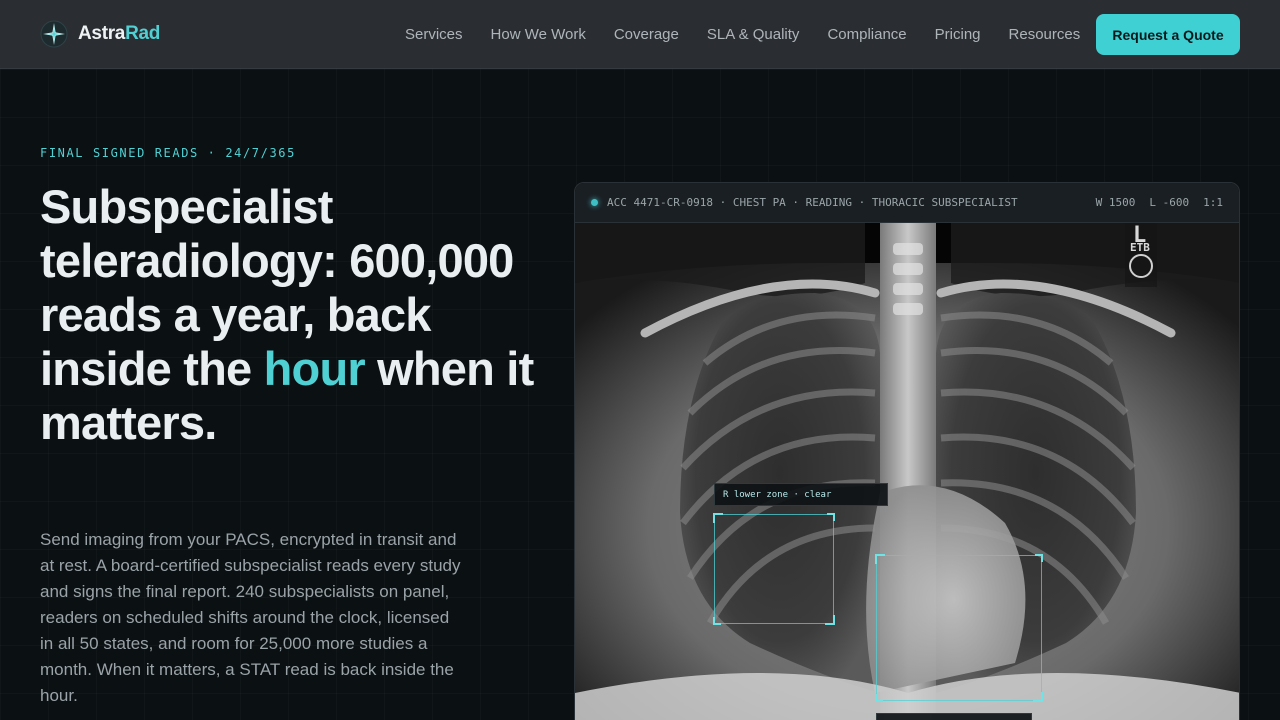 This screenshot has height=720, width=1280. I want to click on roi-box-right-lower-zone, so click(774, 569).